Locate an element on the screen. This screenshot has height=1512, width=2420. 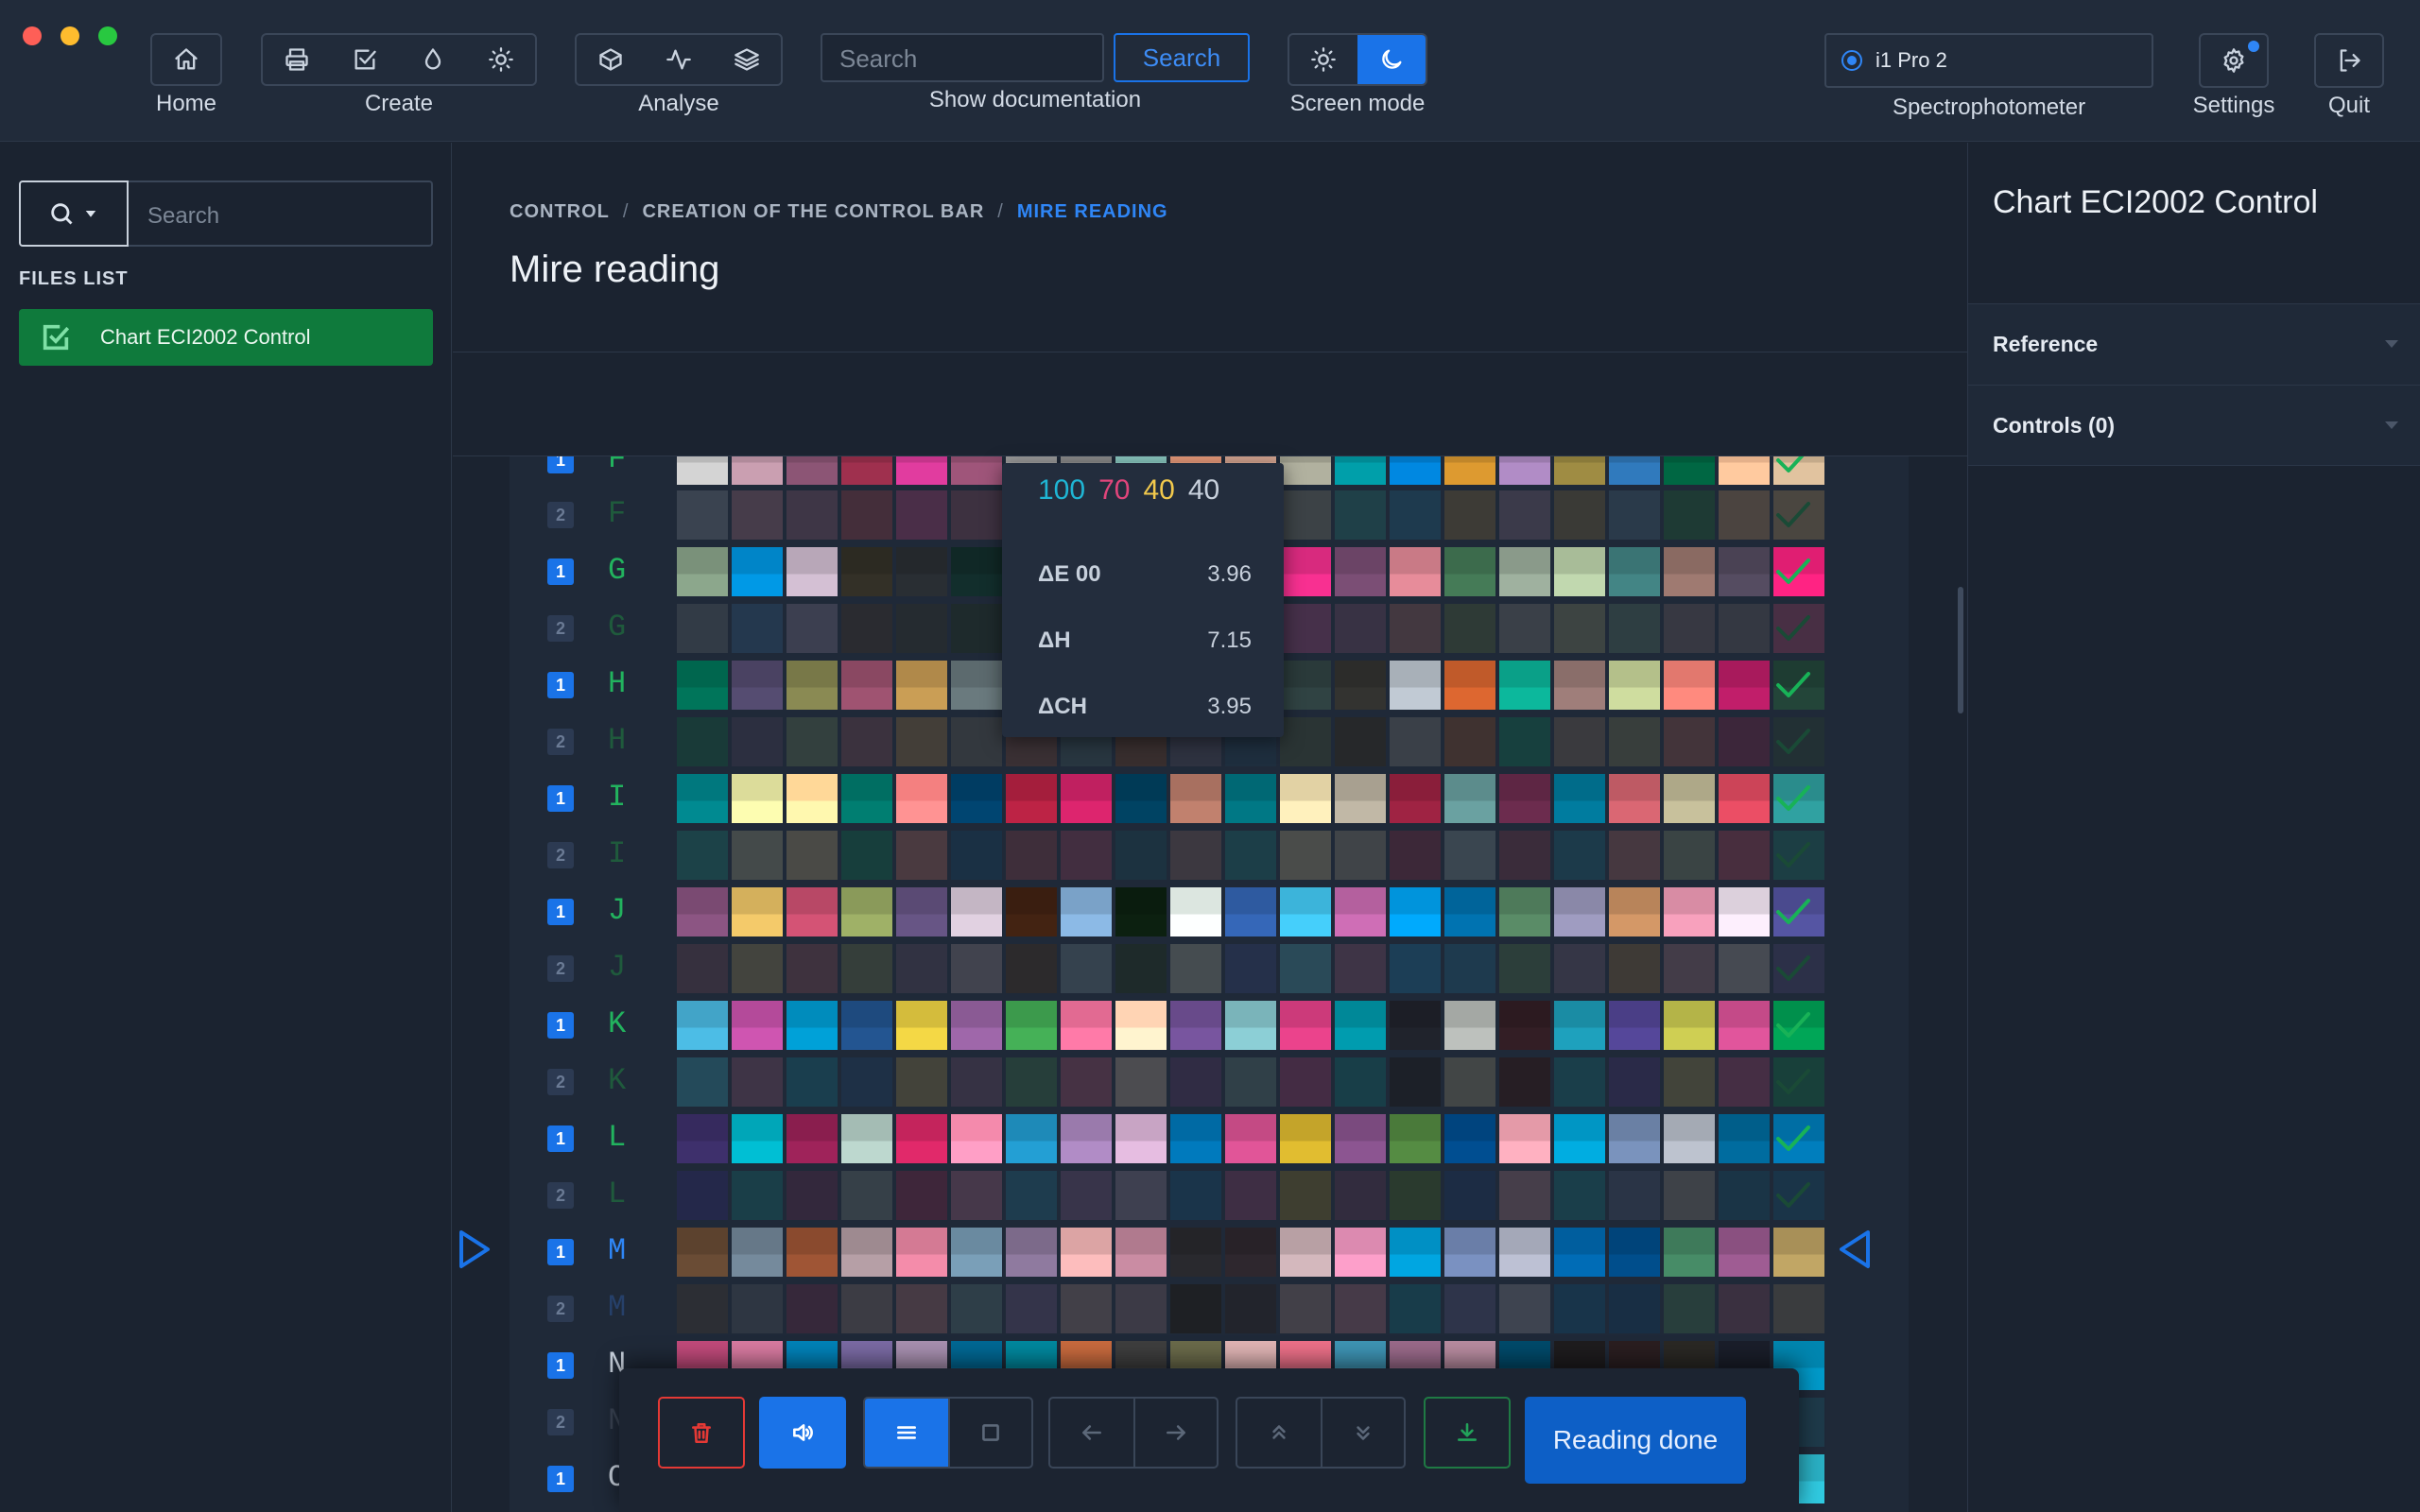
spectrophotometer-select: i1 Pro 2 is located at coordinates (1989, 60).